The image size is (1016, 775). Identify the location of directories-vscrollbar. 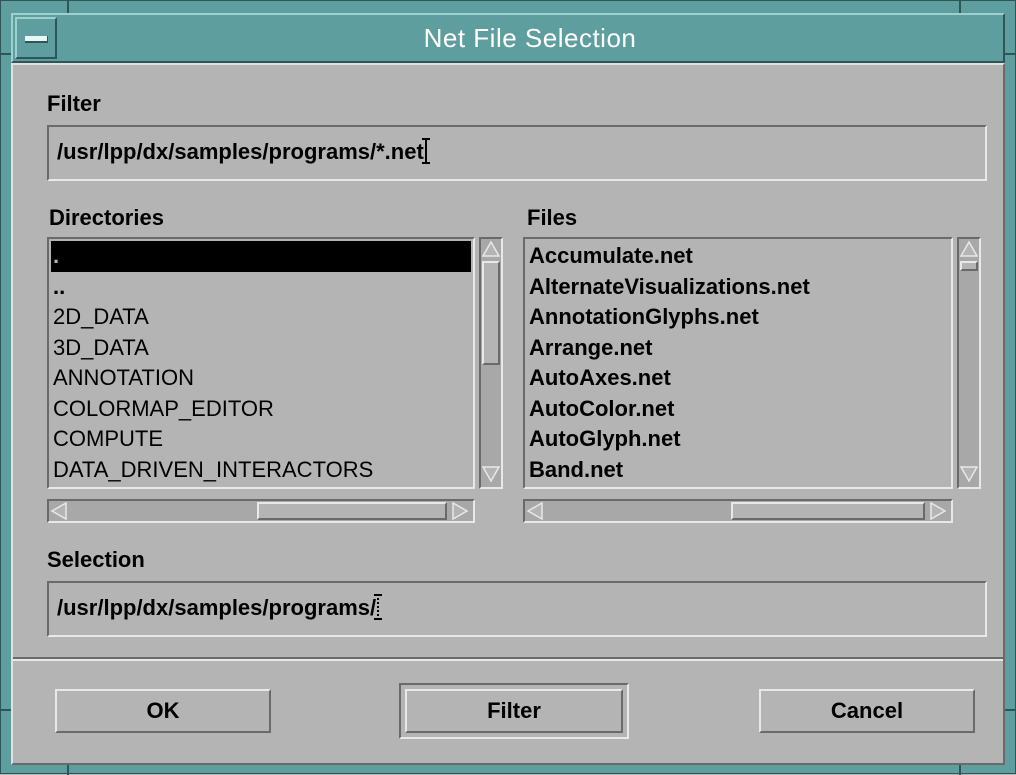
(491, 363).